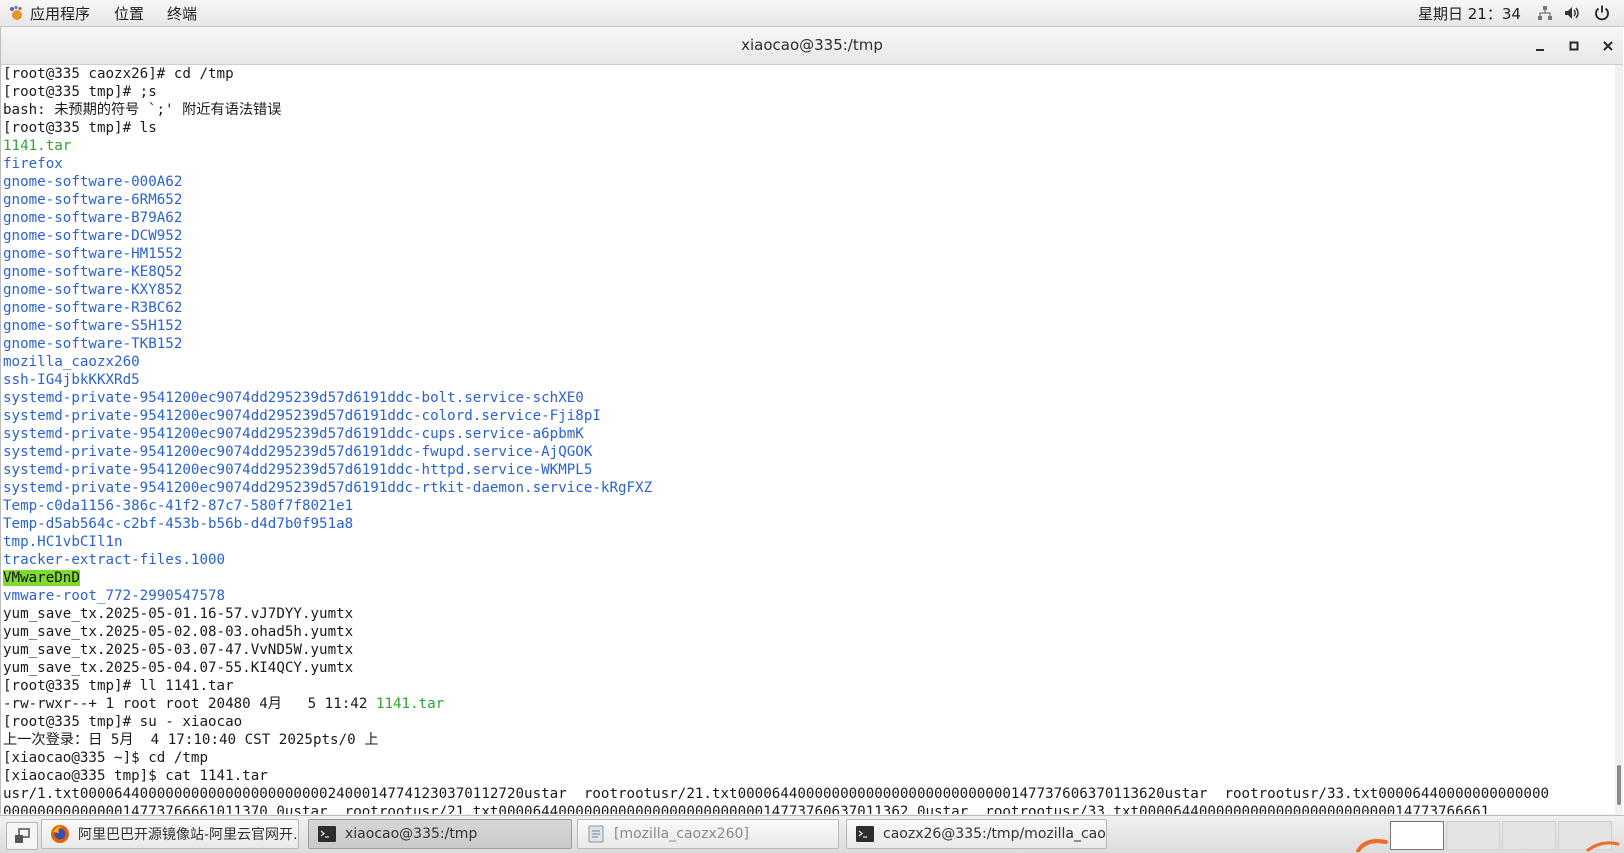 The image size is (1624, 853). What do you see at coordinates (1572, 13) in the screenshot?
I see `volume-icon` at bounding box center [1572, 13].